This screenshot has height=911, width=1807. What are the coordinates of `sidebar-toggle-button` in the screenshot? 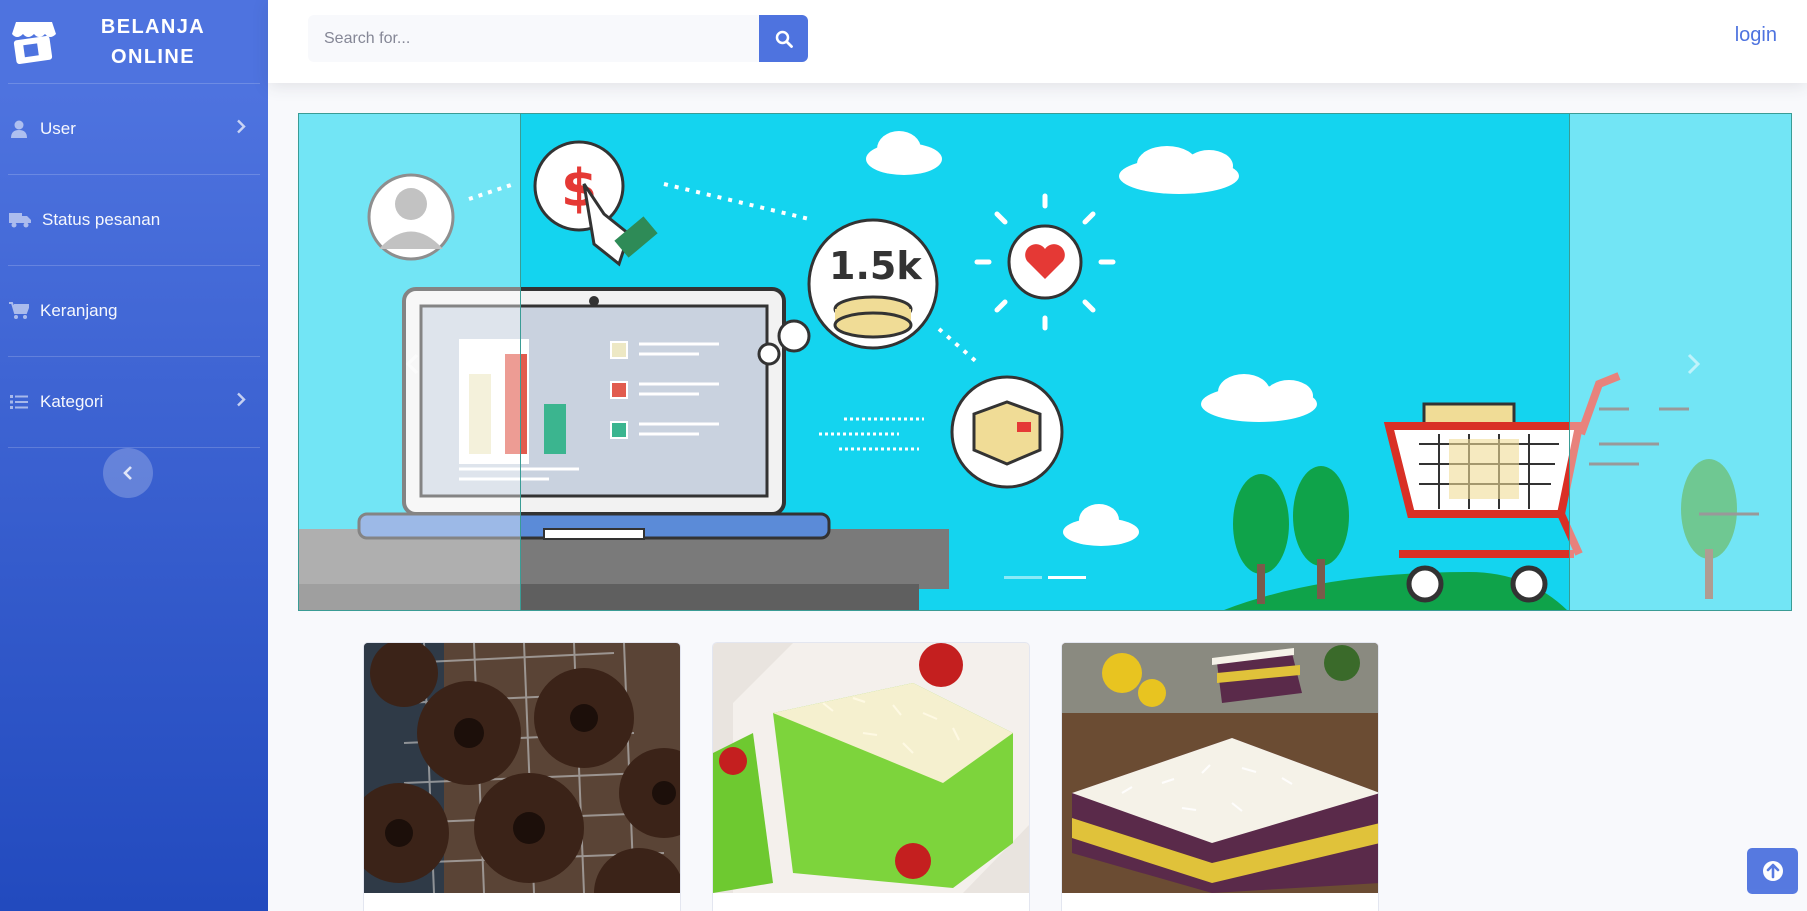 It's located at (128, 473).